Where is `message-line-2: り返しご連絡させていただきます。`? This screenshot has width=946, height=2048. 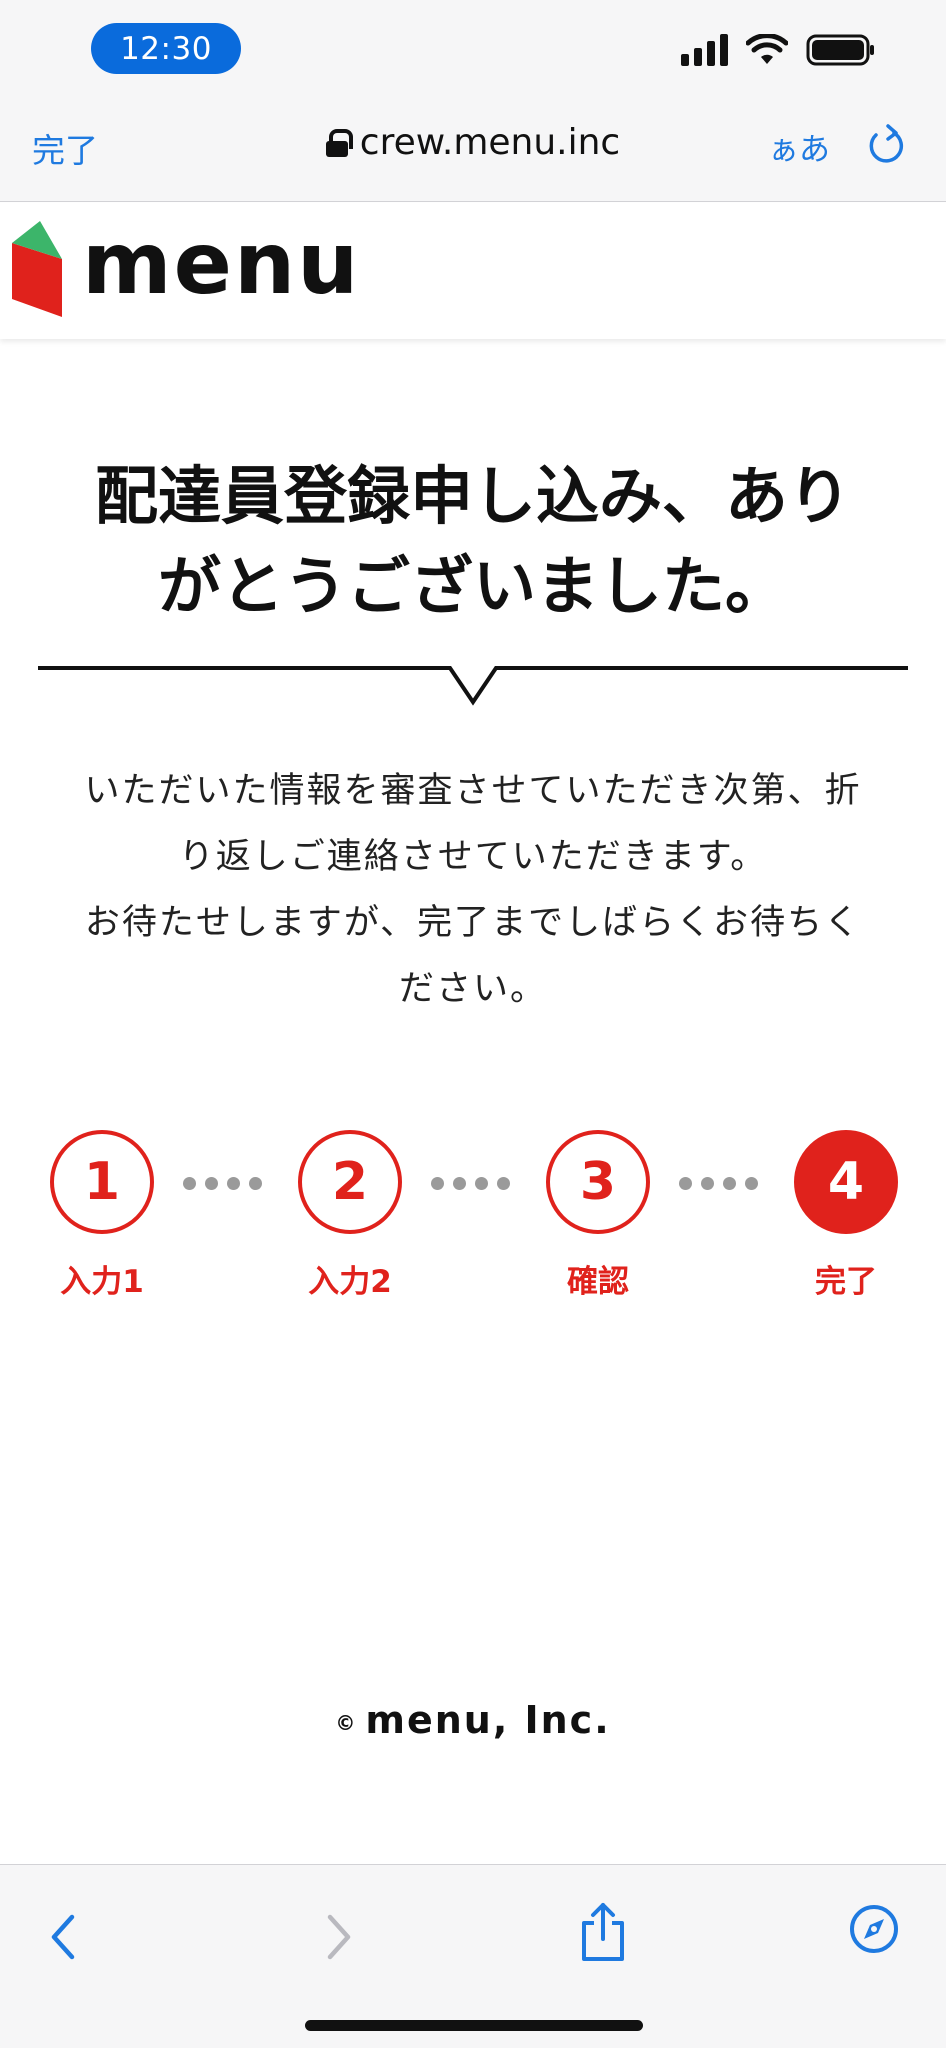
message-line-2: り返しご連絡させていただきます。 is located at coordinates (473, 857).